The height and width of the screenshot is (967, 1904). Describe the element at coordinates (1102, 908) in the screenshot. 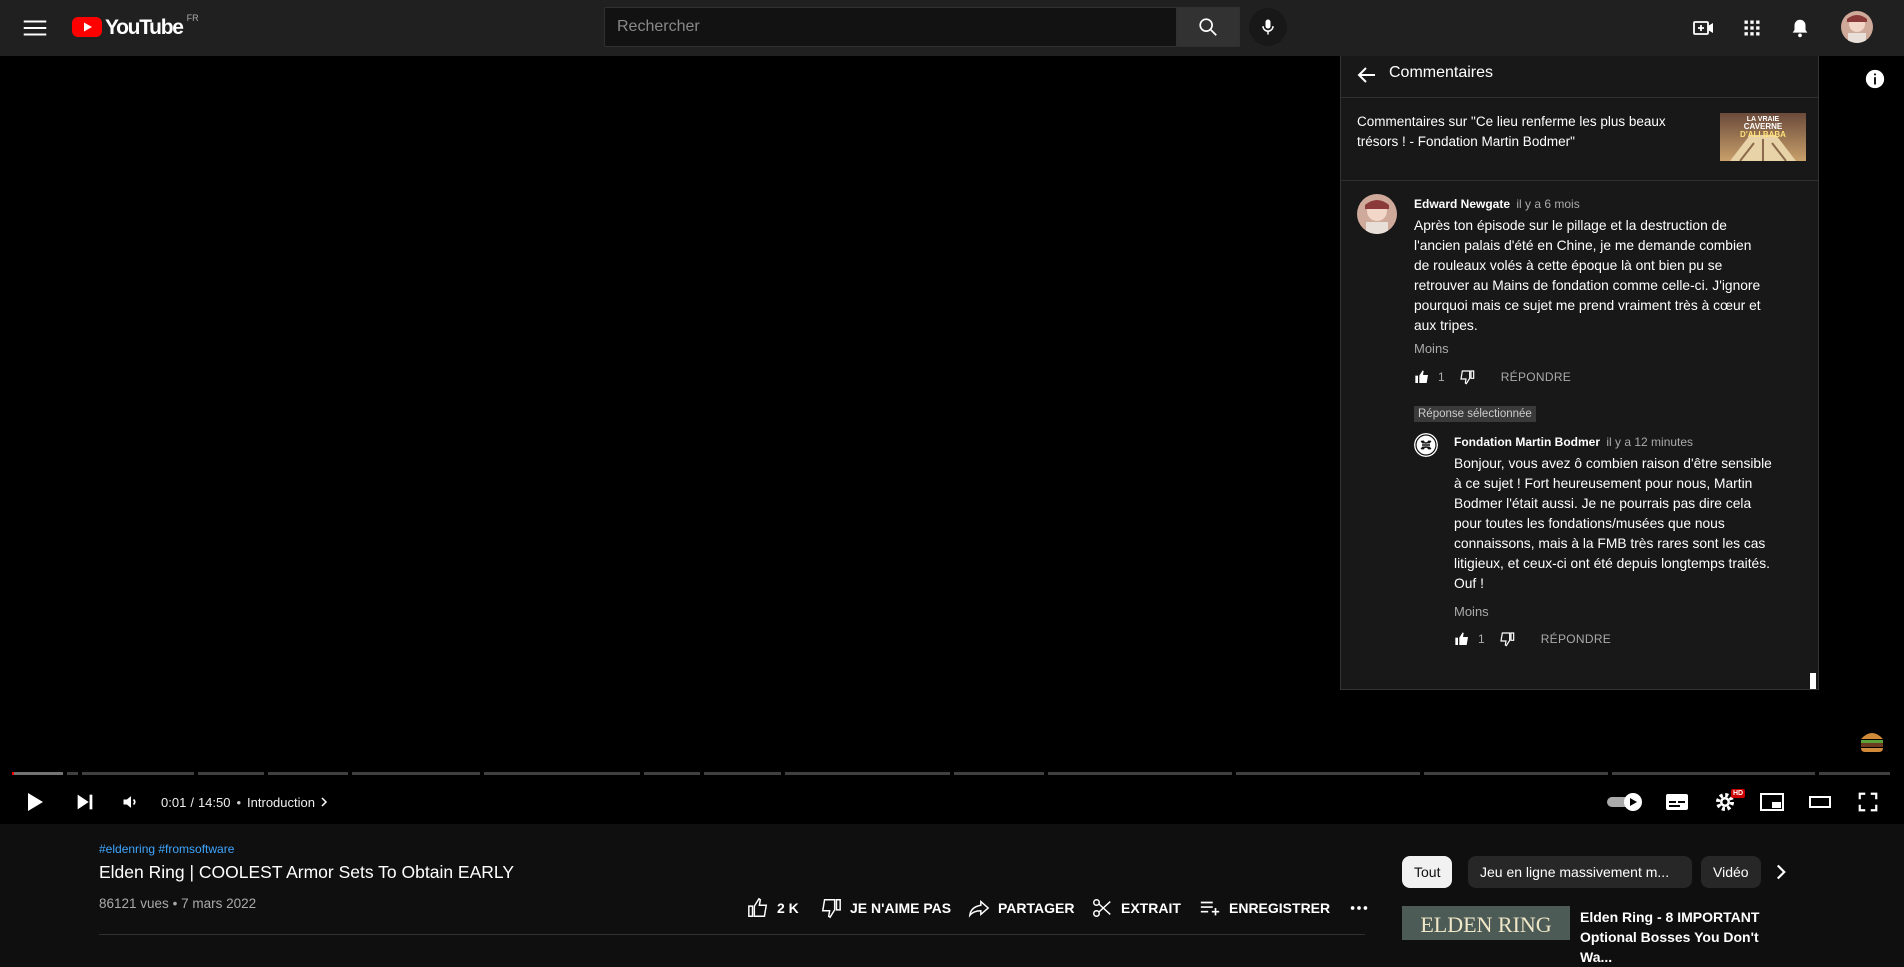

I see `scissors-icon` at that location.